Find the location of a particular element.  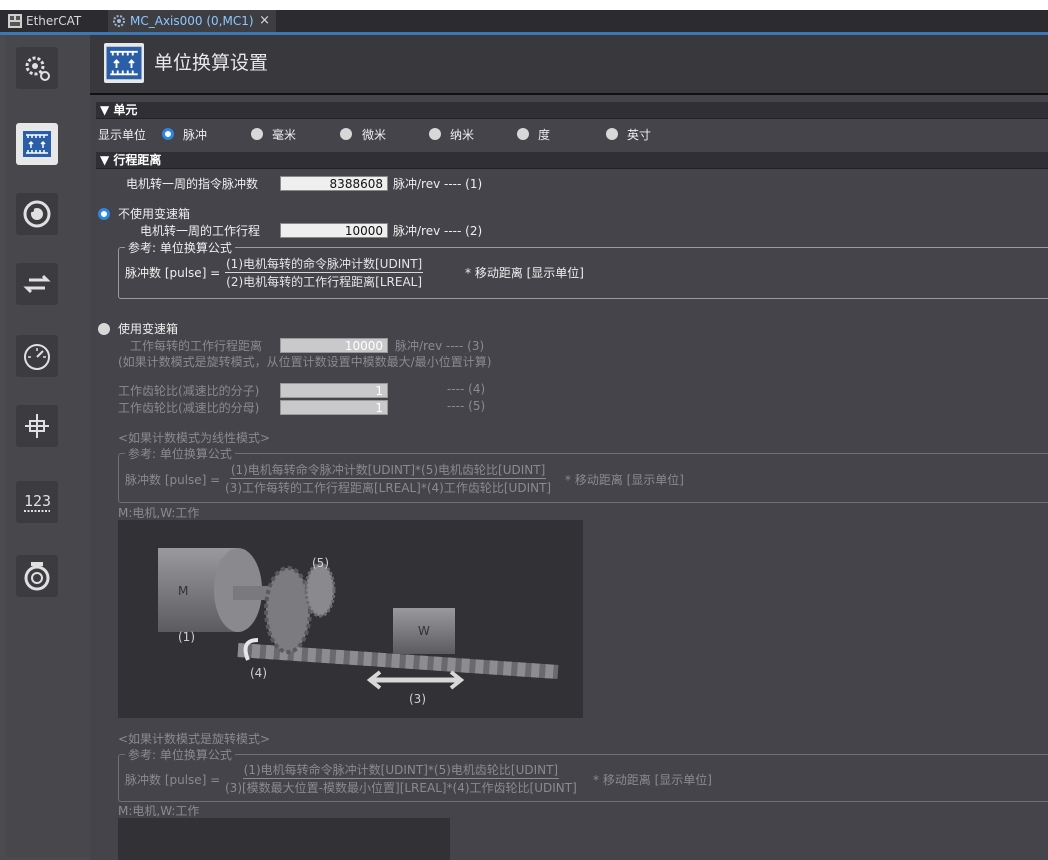

window-top-strip is located at coordinates (524, 5).